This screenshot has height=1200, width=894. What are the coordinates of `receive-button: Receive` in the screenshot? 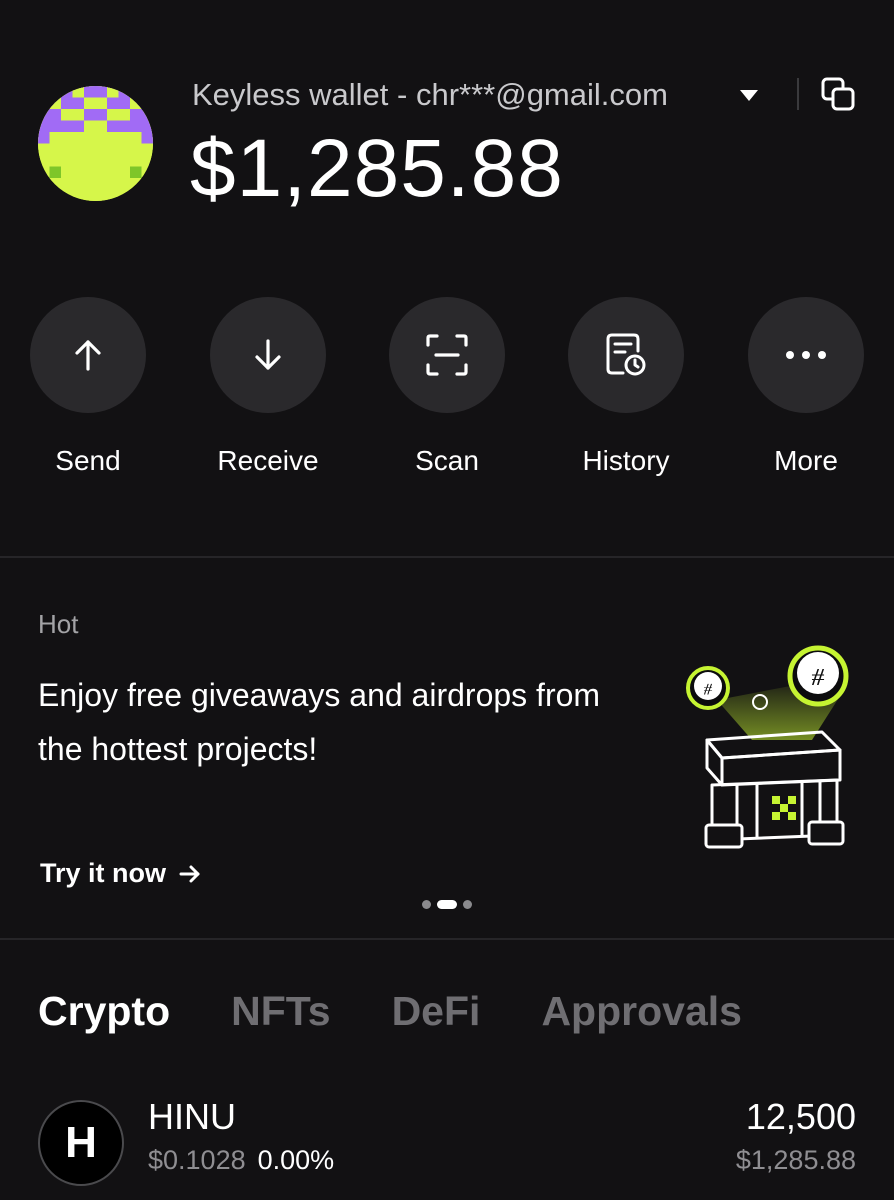 It's located at (268, 387).